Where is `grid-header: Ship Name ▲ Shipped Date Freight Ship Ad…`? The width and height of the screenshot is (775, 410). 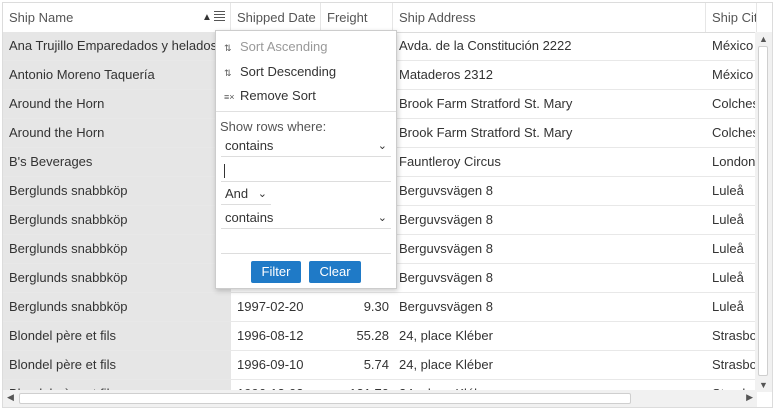 grid-header: Ship Name ▲ Shipped Date Freight Ship Ad… is located at coordinates (387, 18).